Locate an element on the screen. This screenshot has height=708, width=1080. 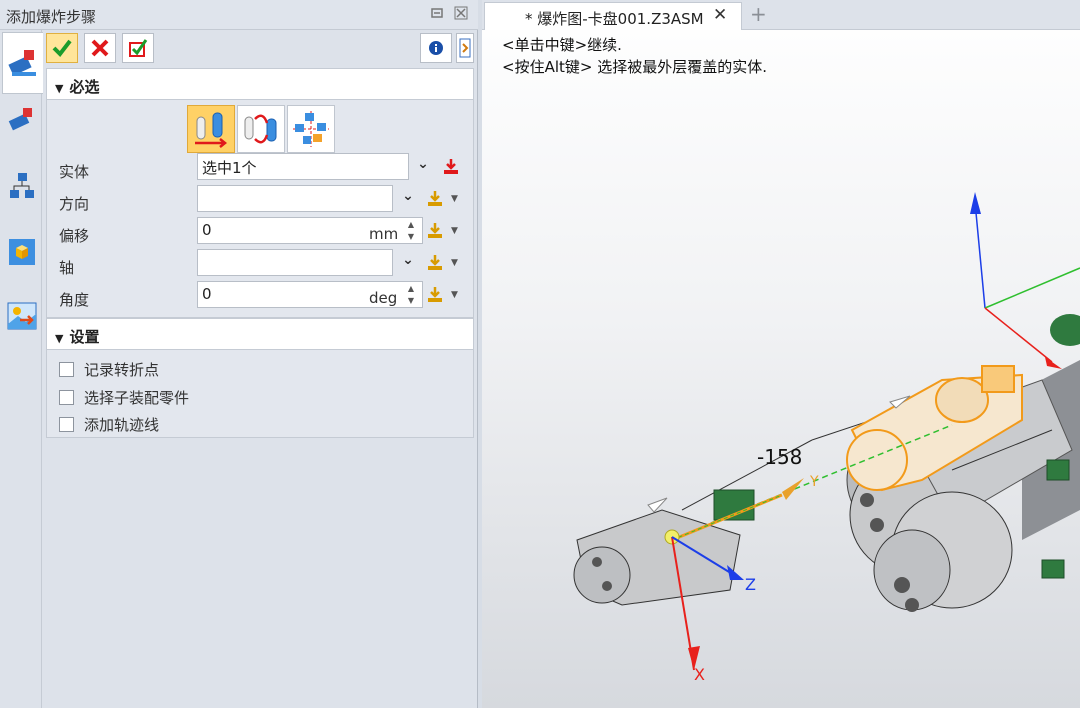
settings-section: ▼ 设置 记录转折点 选择子装配零件 添加轨迹线 is located at coordinates (260, 378).